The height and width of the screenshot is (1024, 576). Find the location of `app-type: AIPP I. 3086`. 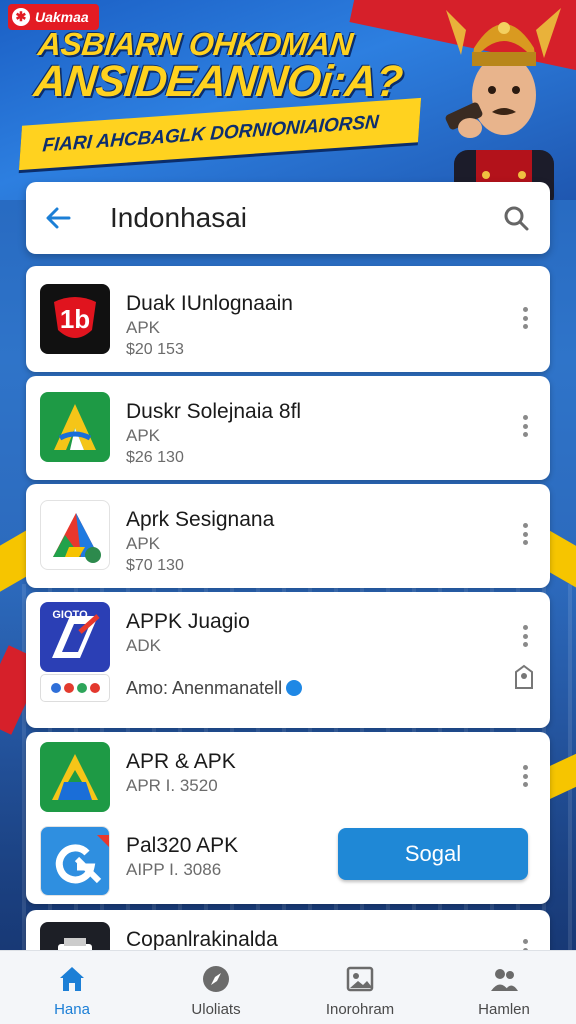

app-type: AIPP I. 3086 is located at coordinates (174, 869).